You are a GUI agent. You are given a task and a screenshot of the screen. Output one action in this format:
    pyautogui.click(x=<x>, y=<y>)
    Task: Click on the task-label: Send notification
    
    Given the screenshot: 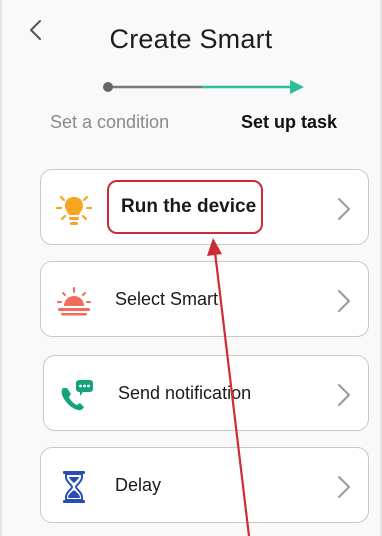 What is the action you would take?
    pyautogui.click(x=185, y=393)
    